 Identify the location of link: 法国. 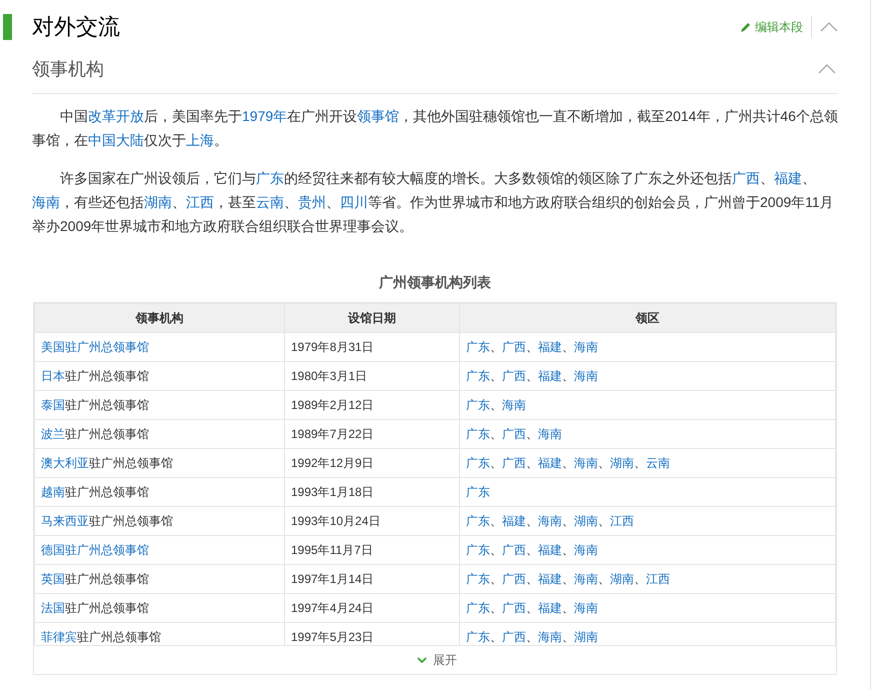
(53, 608).